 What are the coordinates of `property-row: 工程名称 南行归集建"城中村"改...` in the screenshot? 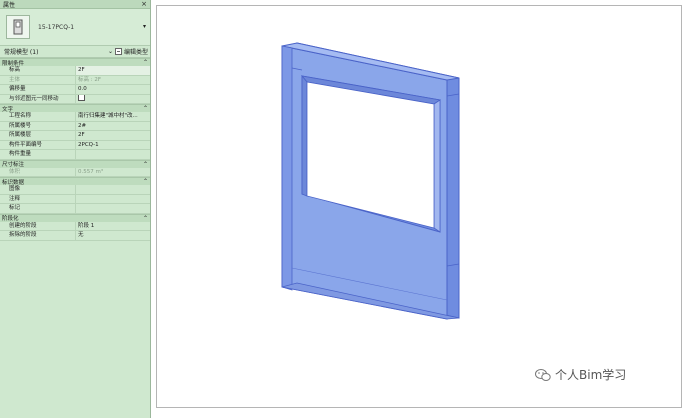 It's located at (75, 117).